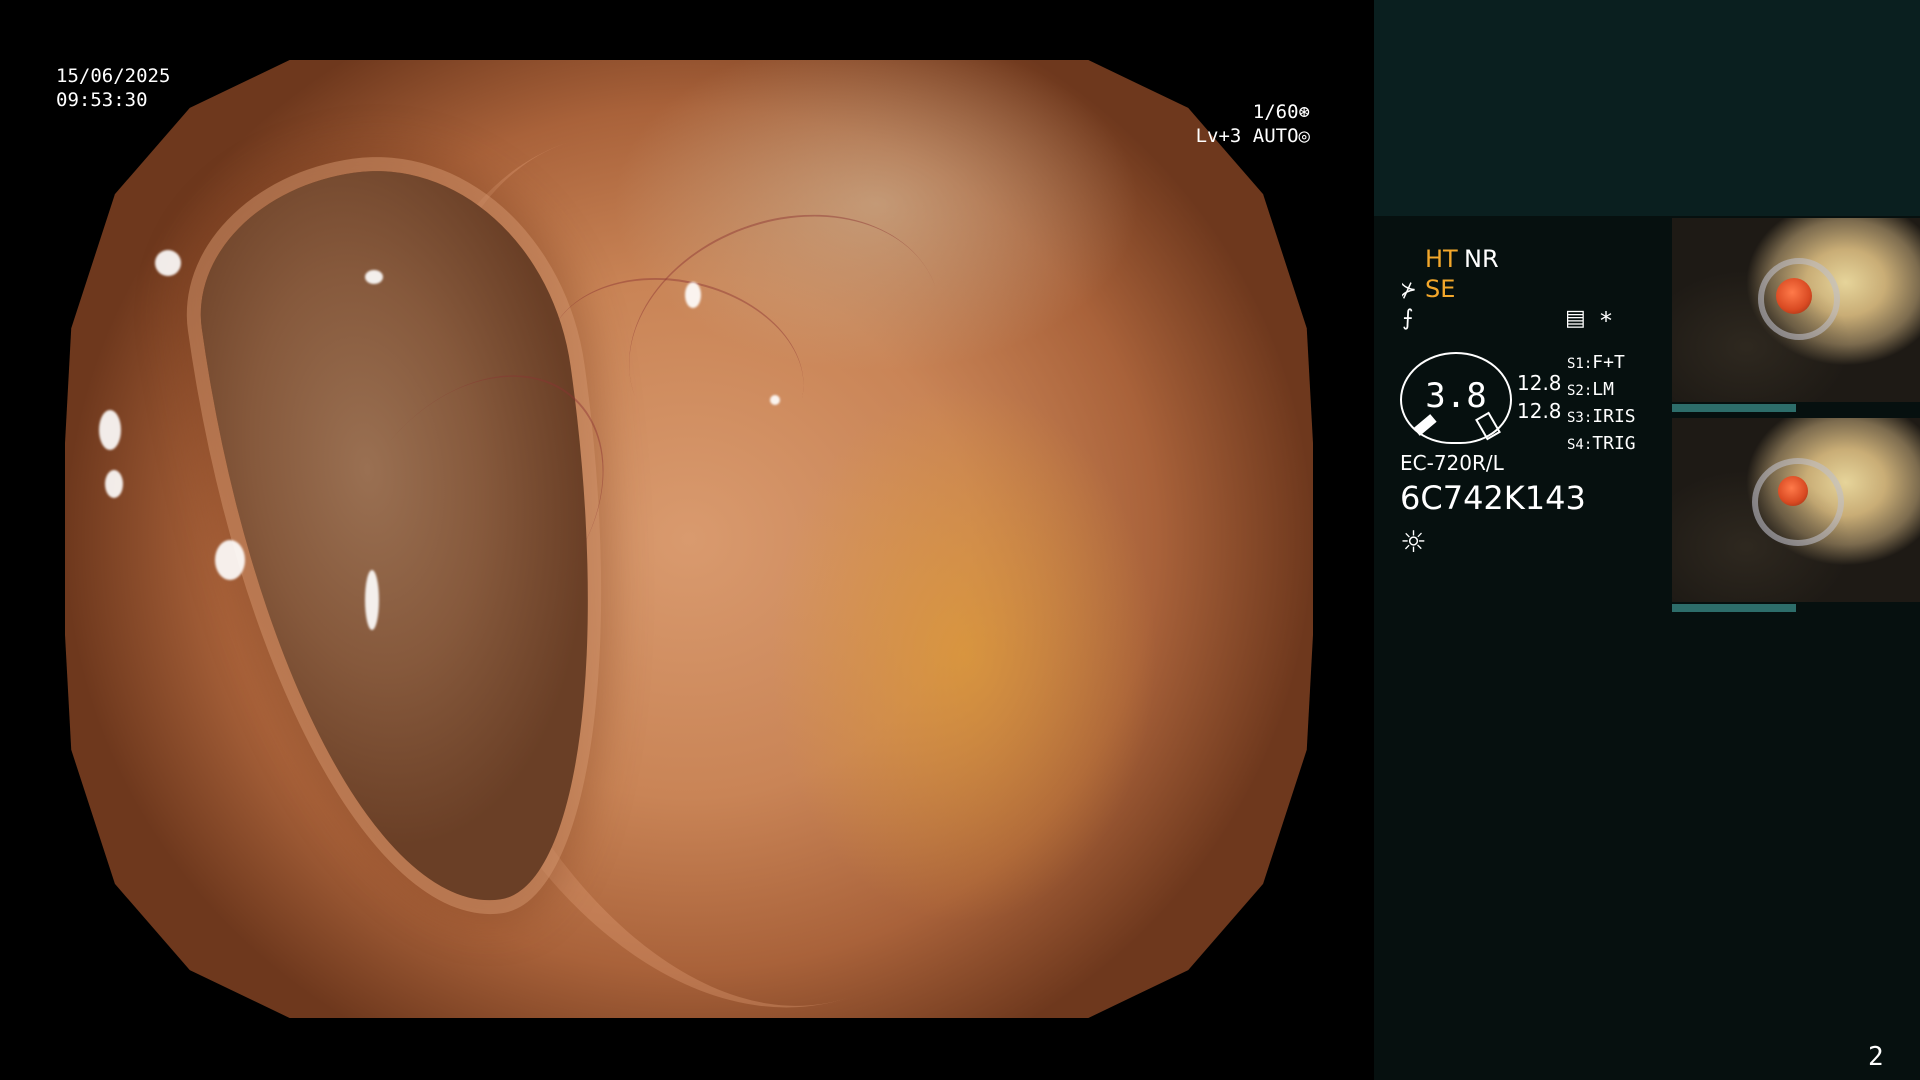 The width and height of the screenshot is (1920, 1080). Describe the element at coordinates (1481, 259) in the screenshot. I see `nr-indicator: NR` at that location.